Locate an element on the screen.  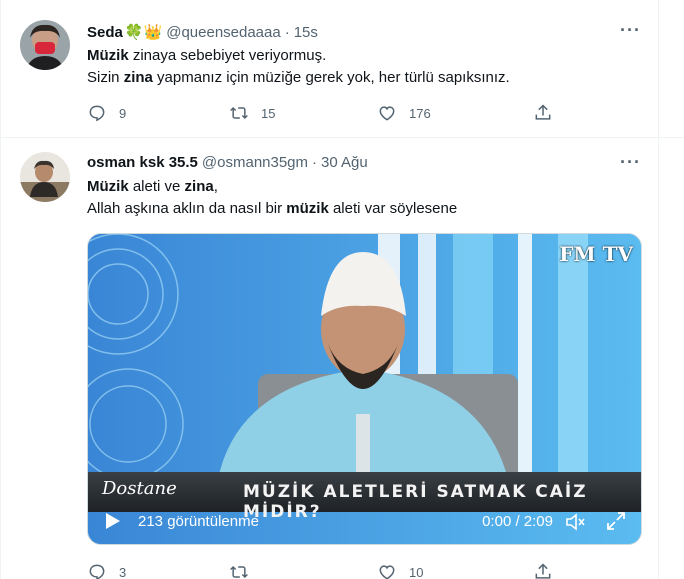
text-segment: zinaya sebebiyet veriyormuş. is located at coordinates (227, 55).